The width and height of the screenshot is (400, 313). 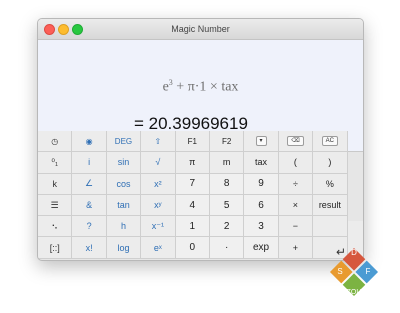 I want to click on binary-key: ⁰₁, so click(x=55, y=163).